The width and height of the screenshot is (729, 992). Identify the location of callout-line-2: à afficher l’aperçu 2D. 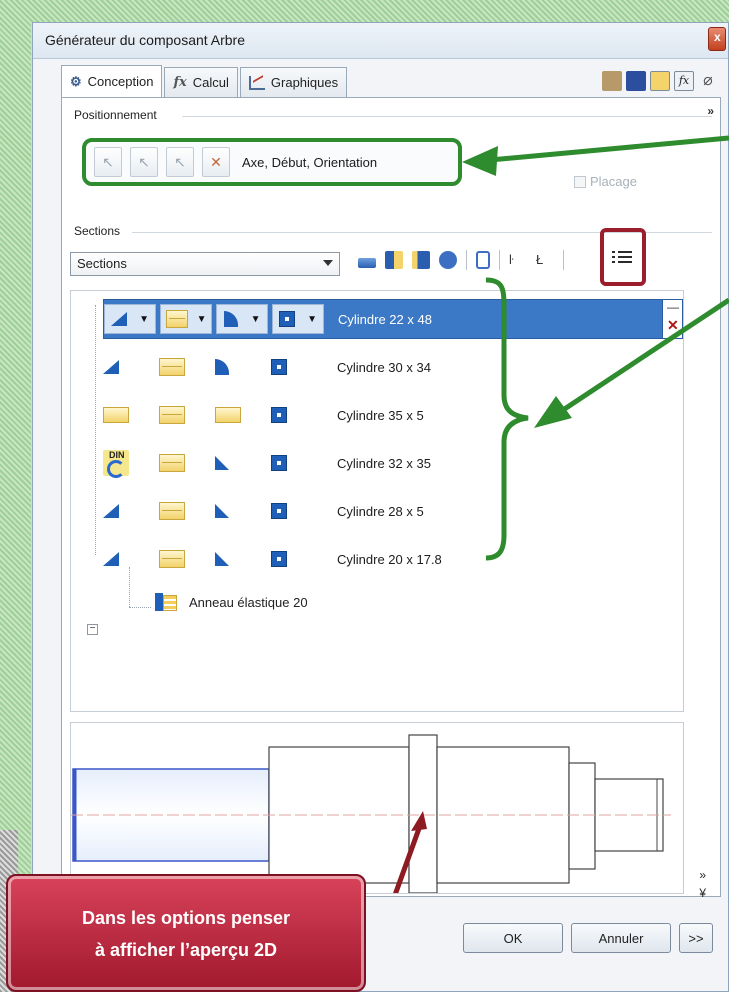
(186, 950).